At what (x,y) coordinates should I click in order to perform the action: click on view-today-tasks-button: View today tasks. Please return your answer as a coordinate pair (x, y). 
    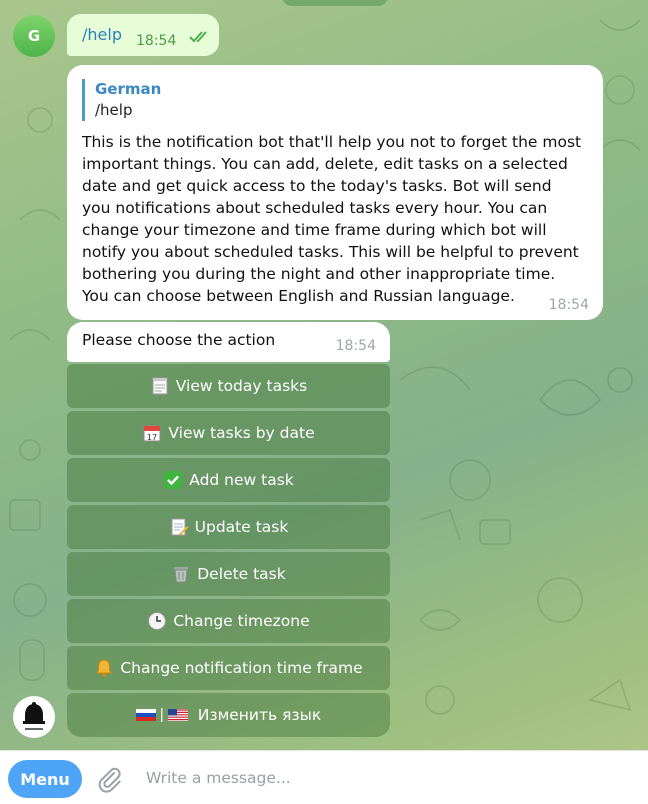
    Looking at the image, I should click on (228, 386).